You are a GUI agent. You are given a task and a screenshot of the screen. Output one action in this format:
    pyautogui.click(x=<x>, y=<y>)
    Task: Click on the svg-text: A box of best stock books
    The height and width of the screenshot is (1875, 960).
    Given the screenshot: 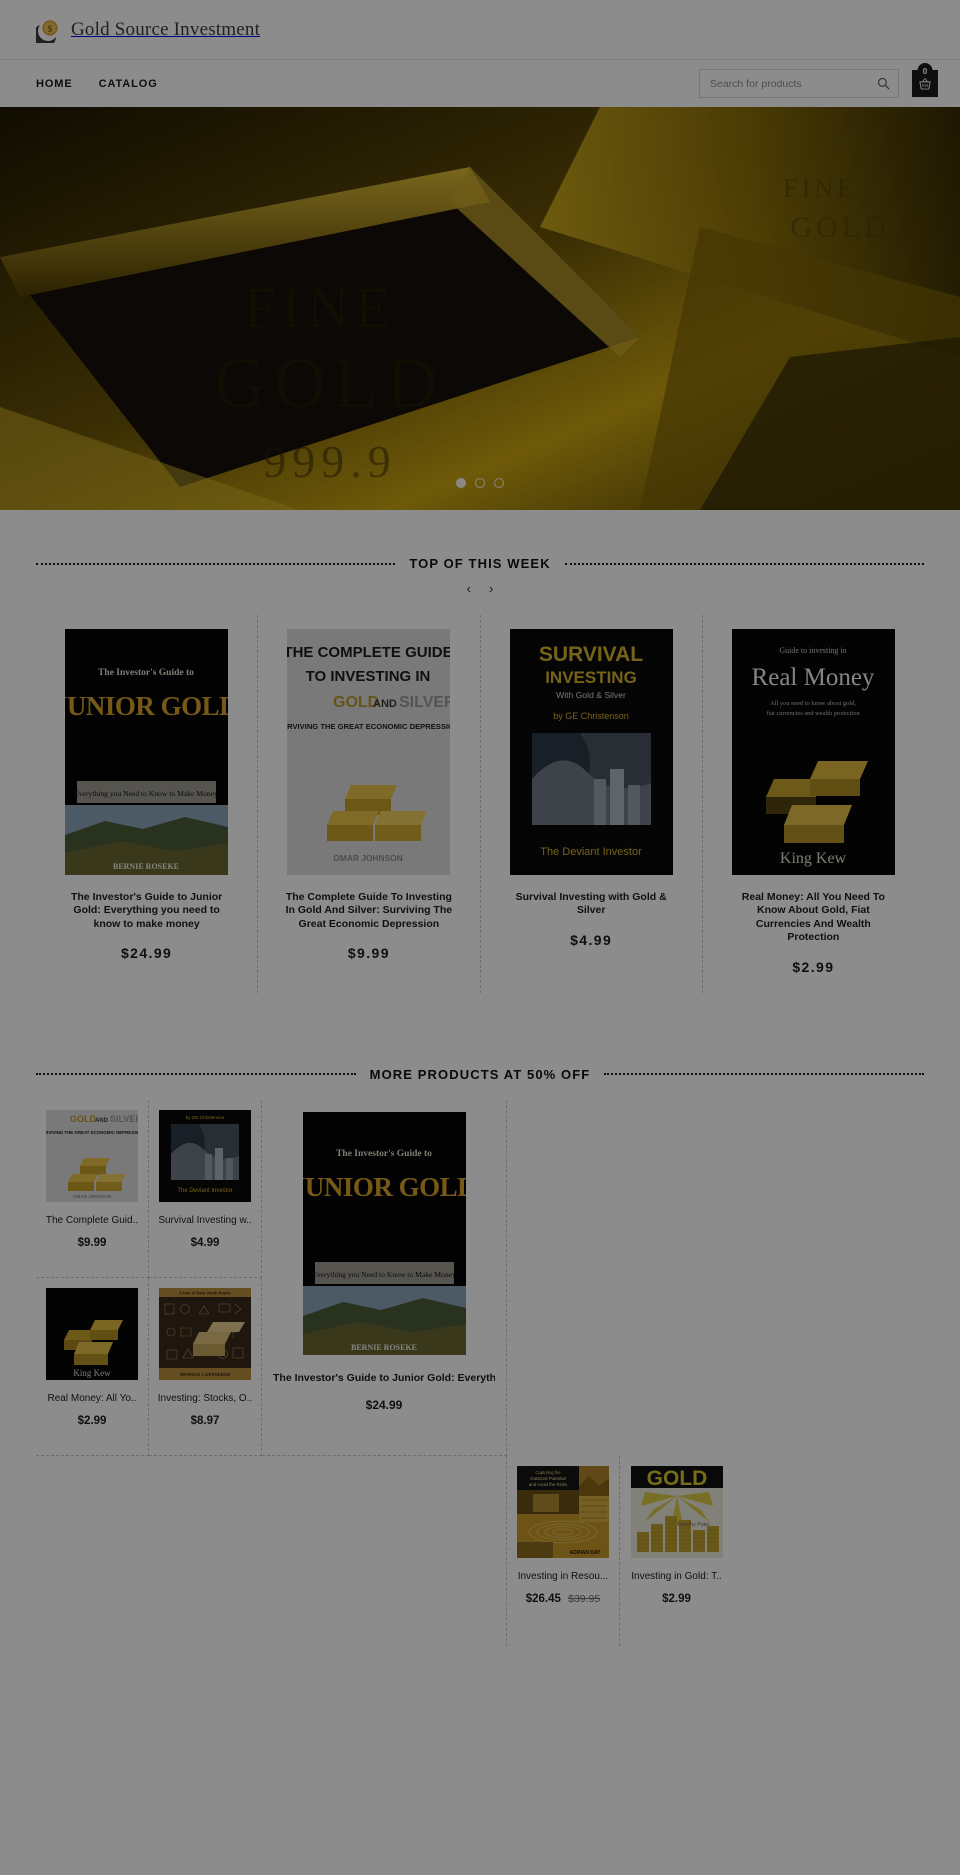 What is the action you would take?
    pyautogui.click(x=205, y=1292)
    